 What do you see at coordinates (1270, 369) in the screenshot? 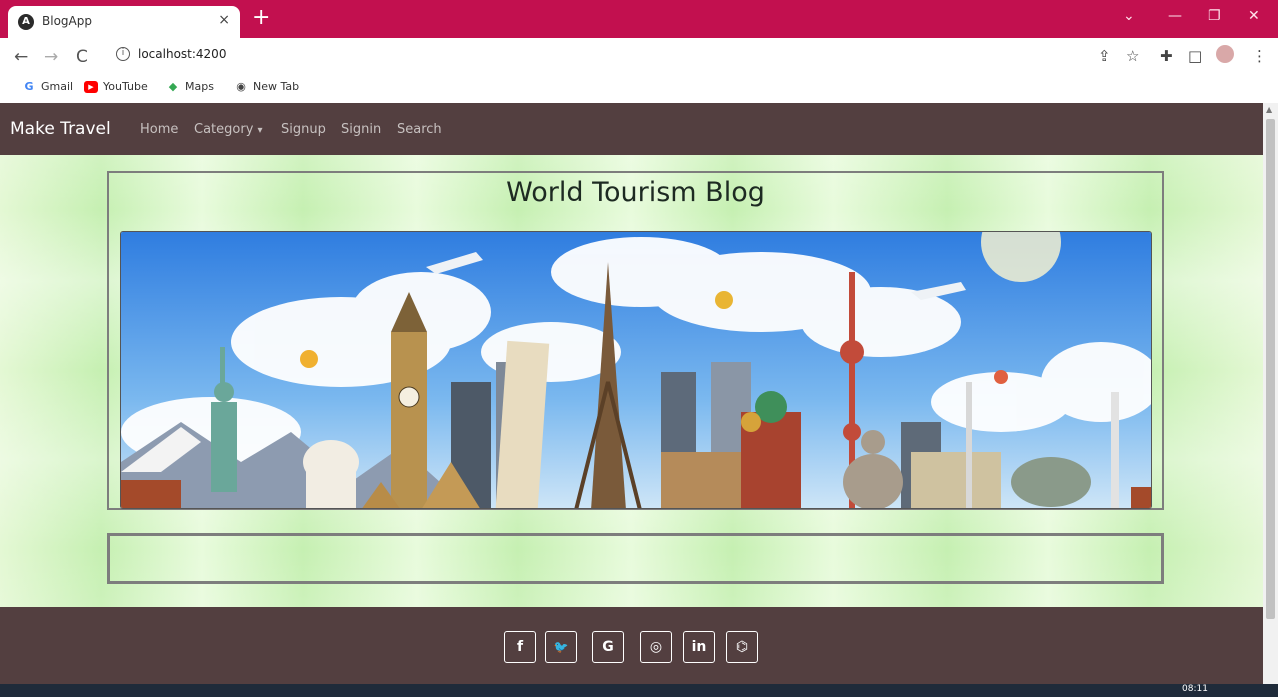
I see `scroll-thumb` at bounding box center [1270, 369].